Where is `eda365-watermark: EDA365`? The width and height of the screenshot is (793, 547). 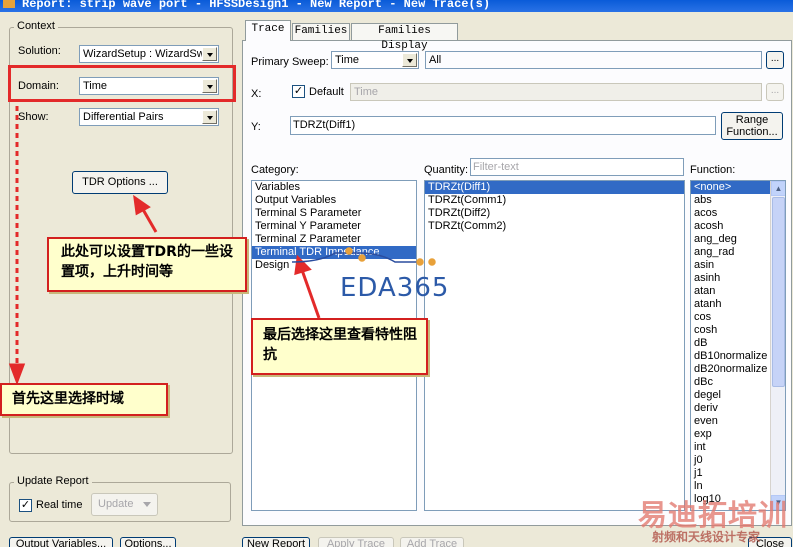
eda365-watermark: EDA365 is located at coordinates (395, 288).